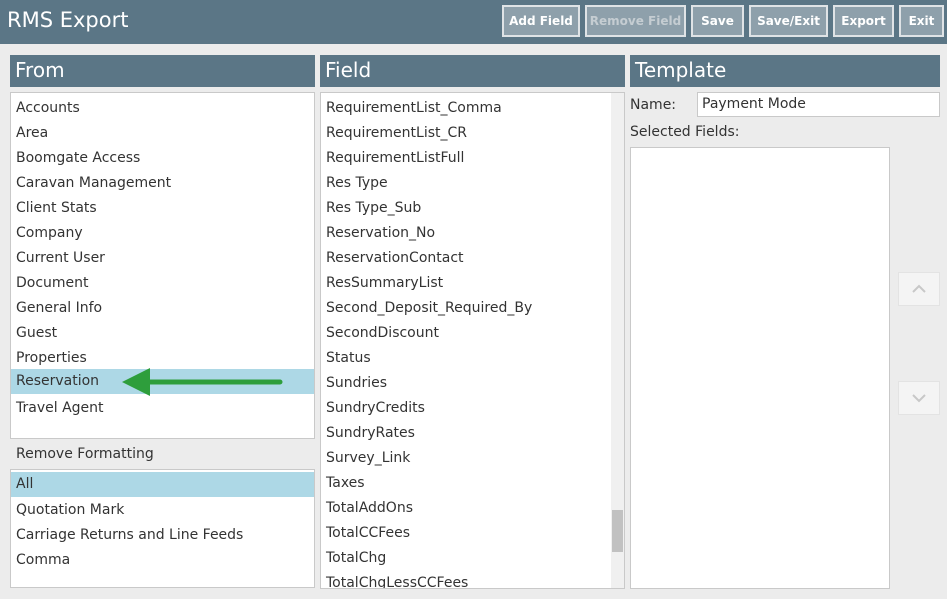 This screenshot has width=947, height=599. I want to click on field-item: RequirementList_Comma, so click(466, 108).